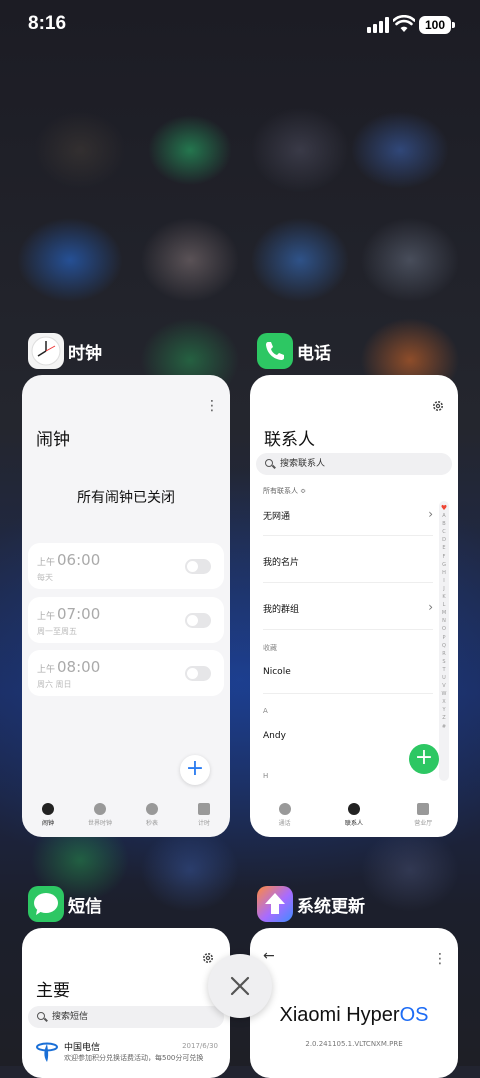 The height and width of the screenshot is (1078, 480). I want to click on row-label: 我的群组, so click(281, 610).